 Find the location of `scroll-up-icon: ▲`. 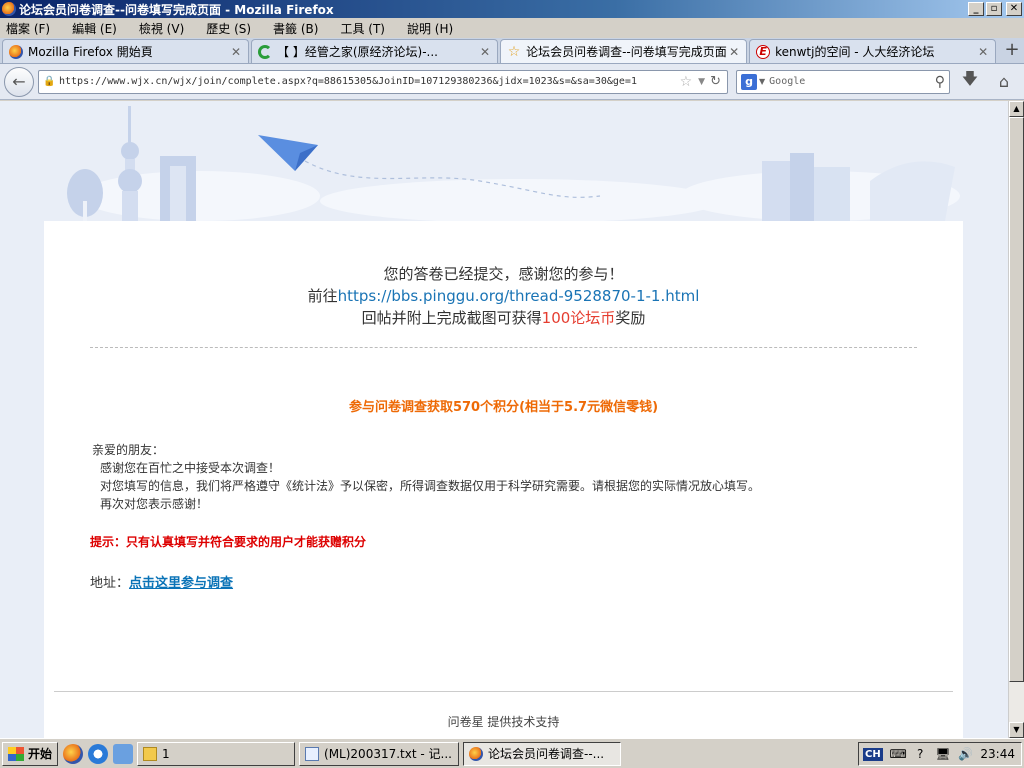

scroll-up-icon: ▲ is located at coordinates (1016, 109).